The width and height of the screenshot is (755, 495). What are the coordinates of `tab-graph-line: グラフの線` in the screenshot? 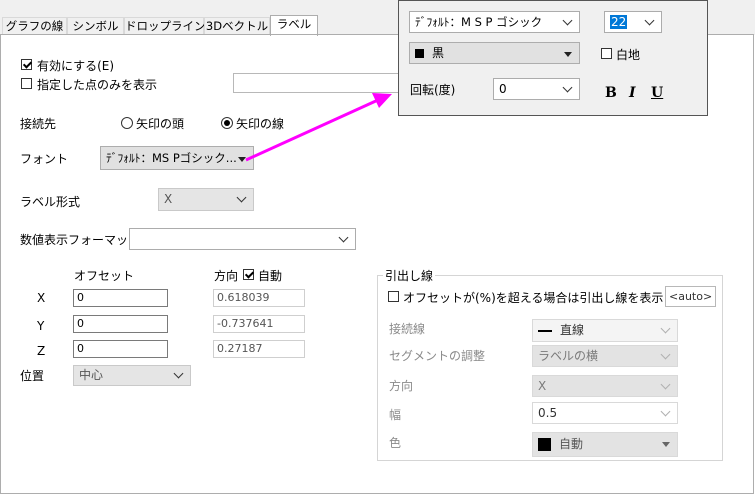 It's located at (34, 25).